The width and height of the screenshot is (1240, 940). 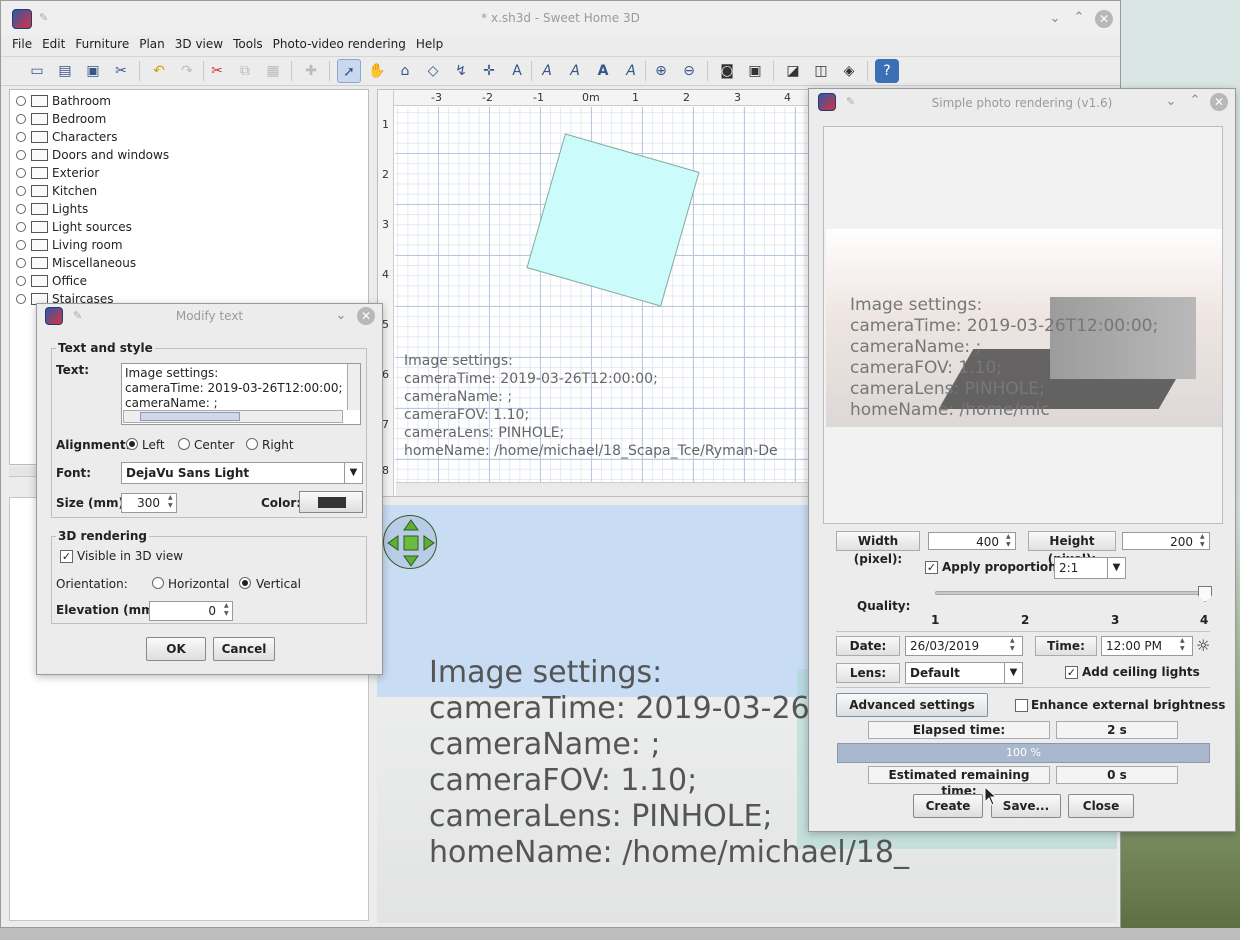 What do you see at coordinates (248, 44) in the screenshot?
I see `menu-tools: Tools` at bounding box center [248, 44].